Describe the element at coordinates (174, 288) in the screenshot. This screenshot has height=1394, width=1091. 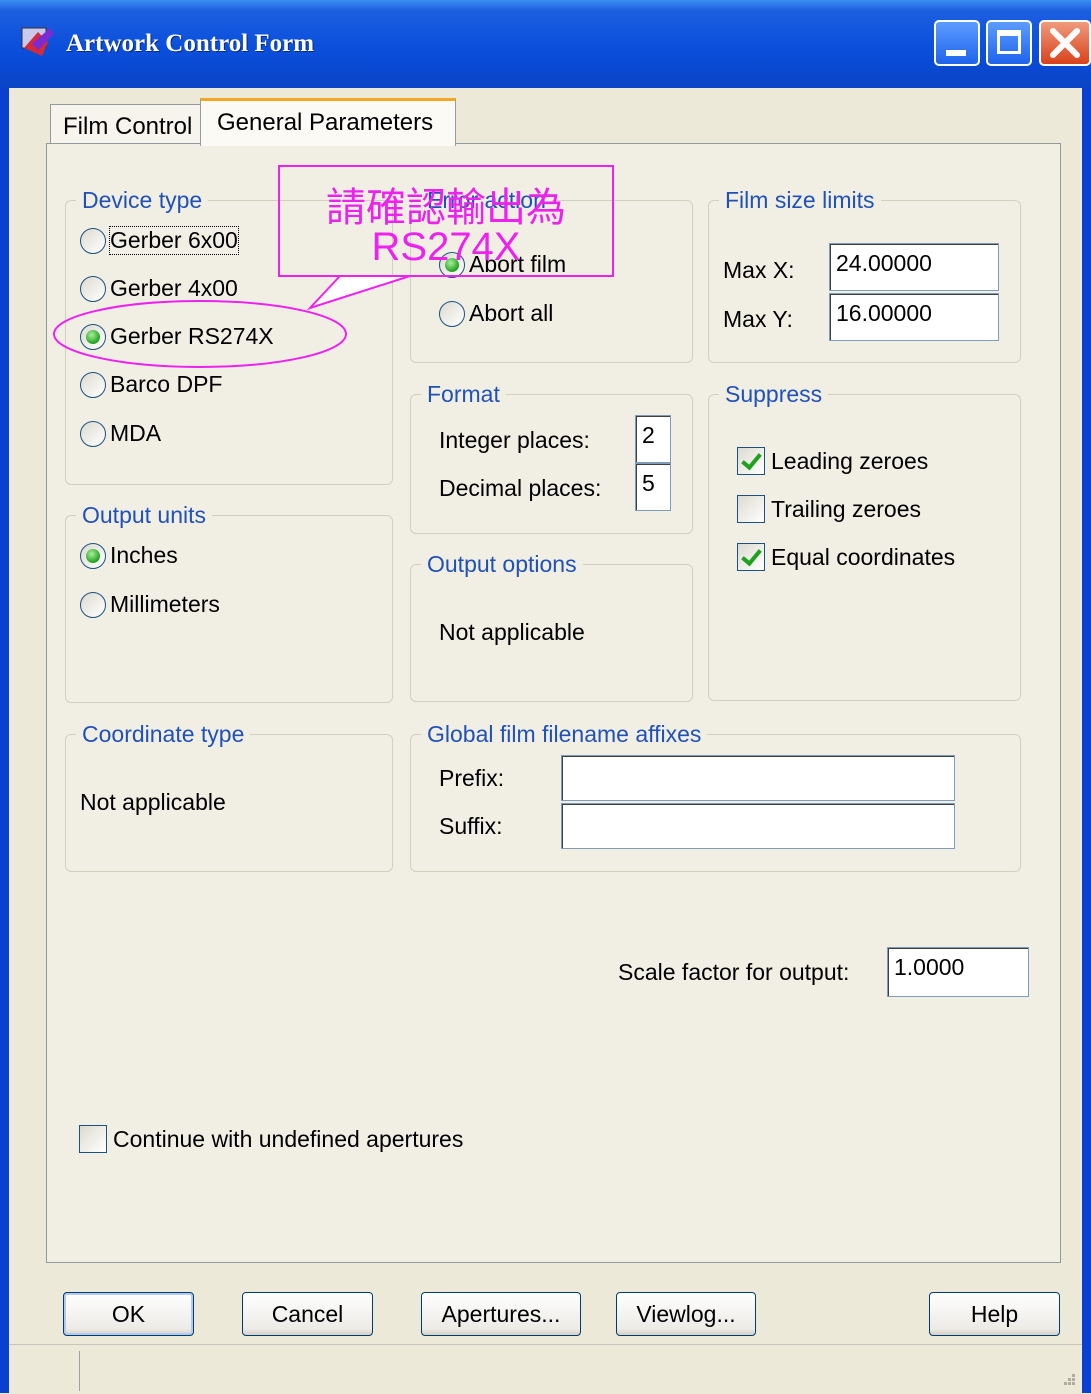
I see `radio-label: Gerber 4x00` at that location.